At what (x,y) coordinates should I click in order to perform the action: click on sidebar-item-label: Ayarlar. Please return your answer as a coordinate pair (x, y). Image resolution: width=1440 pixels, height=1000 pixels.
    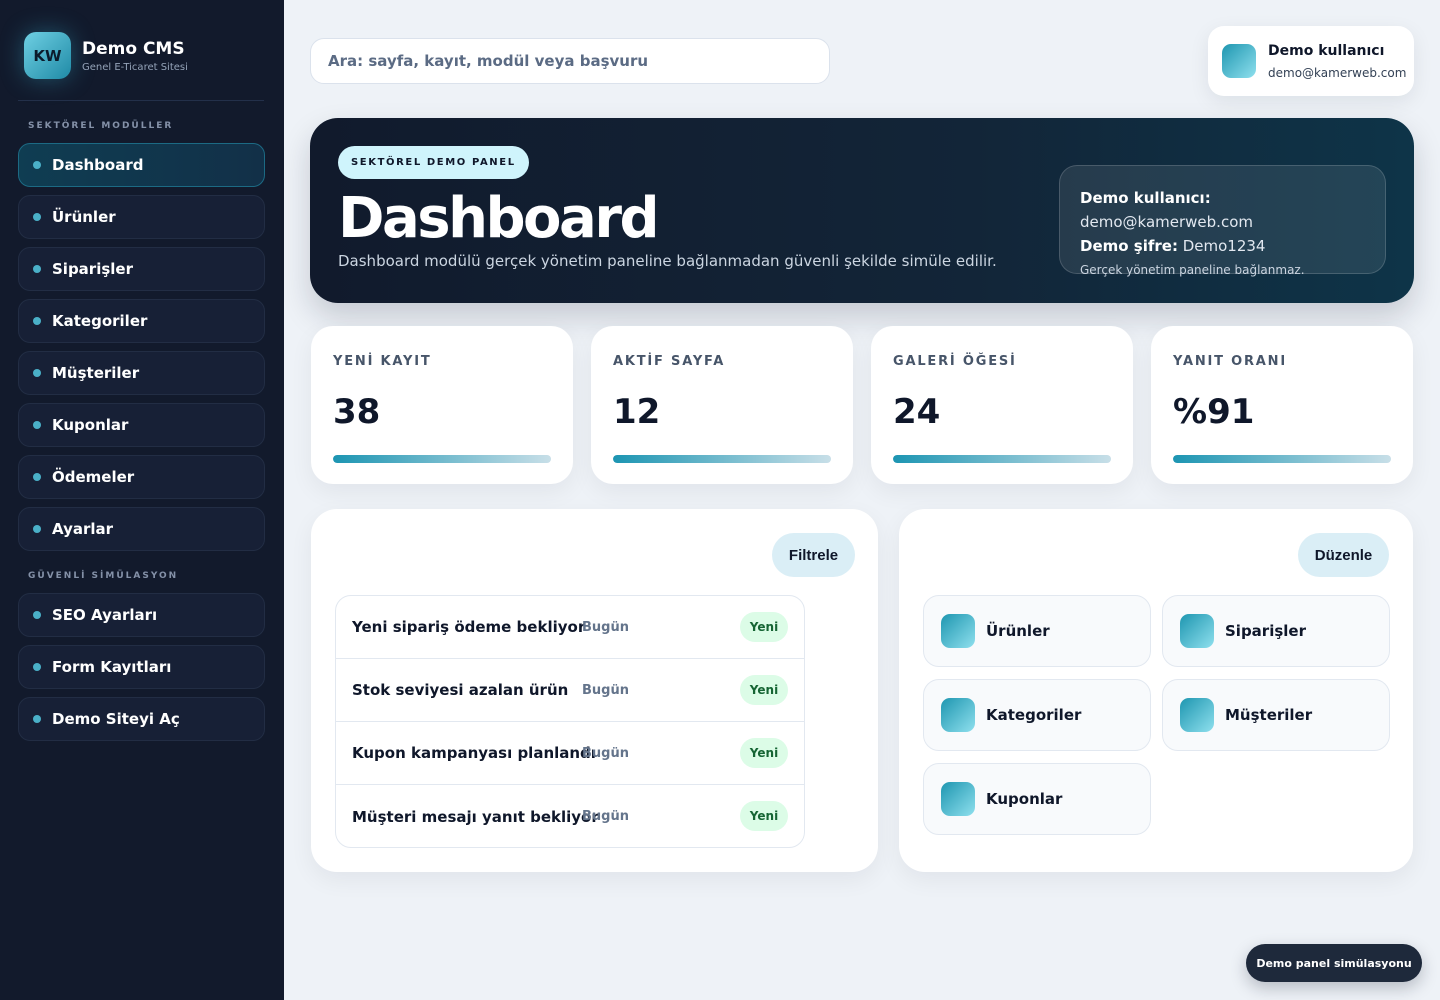
    Looking at the image, I should click on (83, 529).